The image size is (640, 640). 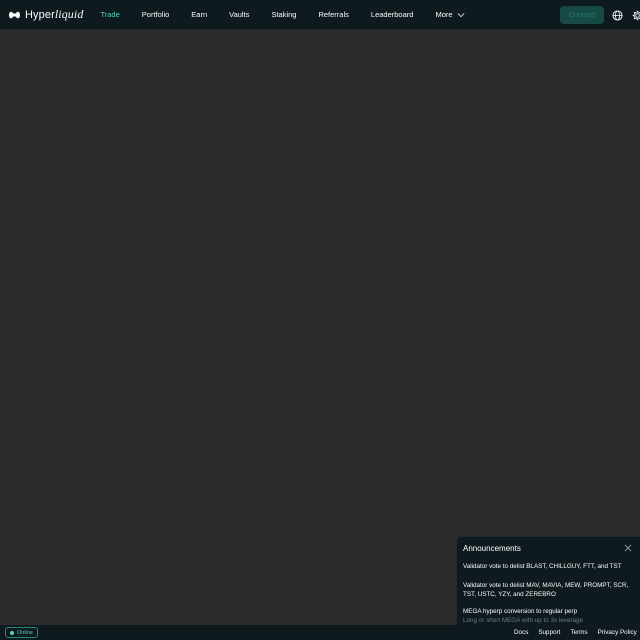 I want to click on nav-item-vaults: Vaults, so click(x=239, y=14).